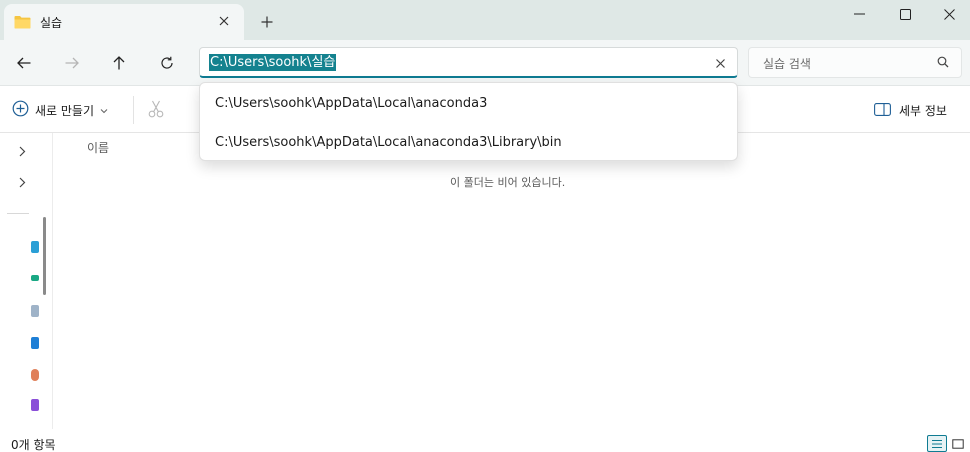 This screenshot has height=452, width=970. What do you see at coordinates (18, 213) in the screenshot?
I see `pane-divider` at bounding box center [18, 213].